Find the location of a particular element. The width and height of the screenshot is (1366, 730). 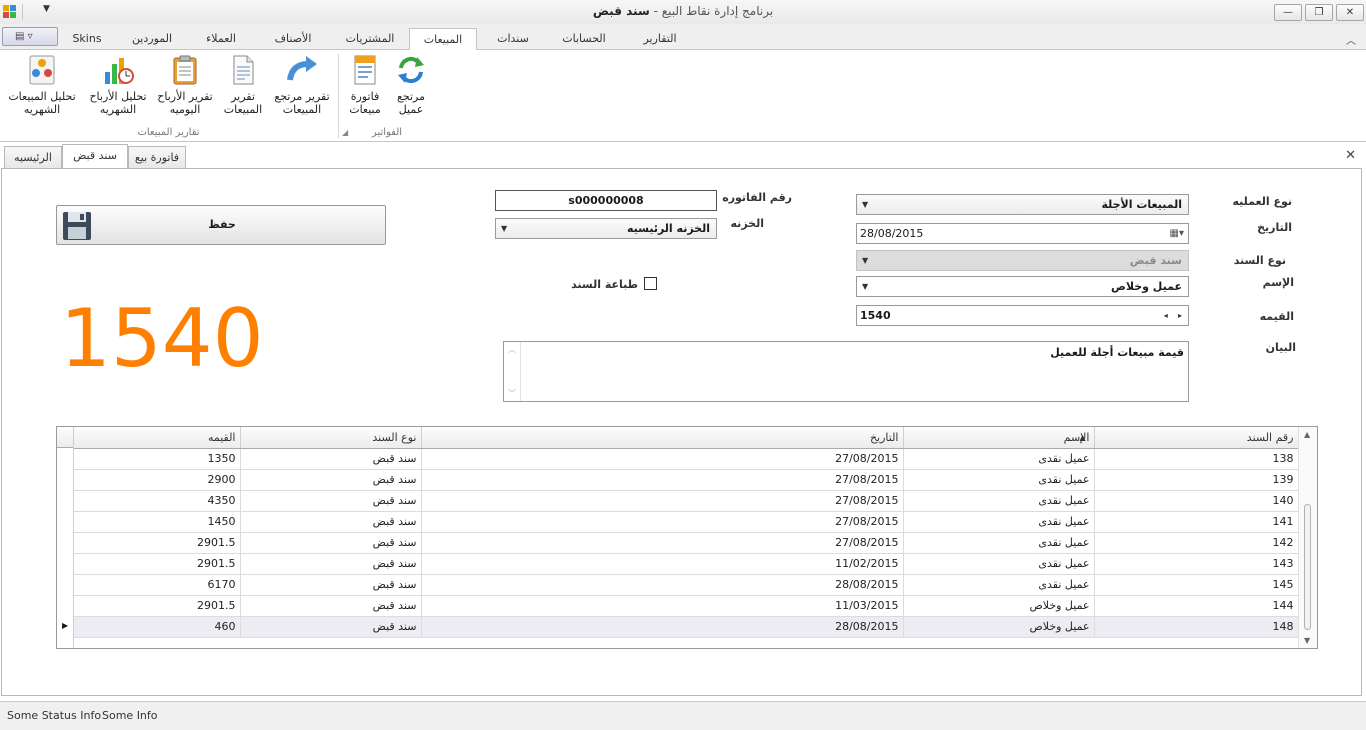

column-header-voucher-number: رقم السند is located at coordinates (1196, 438).